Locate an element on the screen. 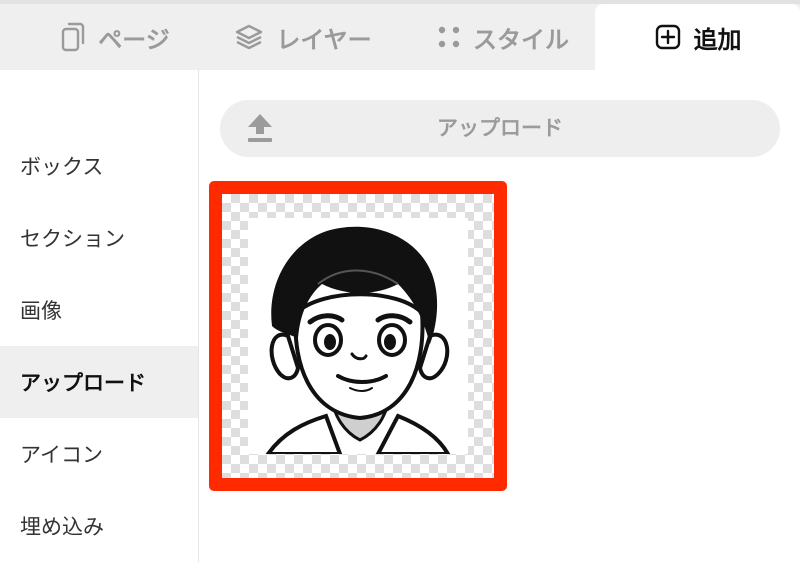 This screenshot has width=800, height=562. sidebar-item-upload: アップロード is located at coordinates (99, 382).